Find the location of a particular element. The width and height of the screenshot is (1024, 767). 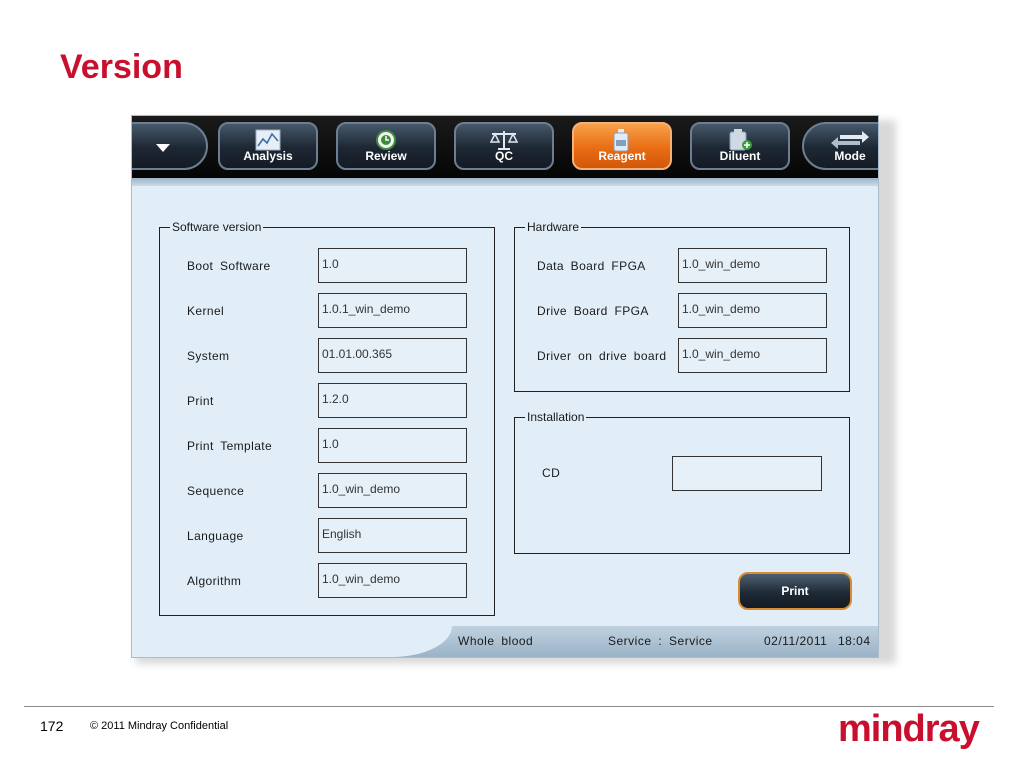

sequence-field: 1.0_win_demo is located at coordinates (392, 490).